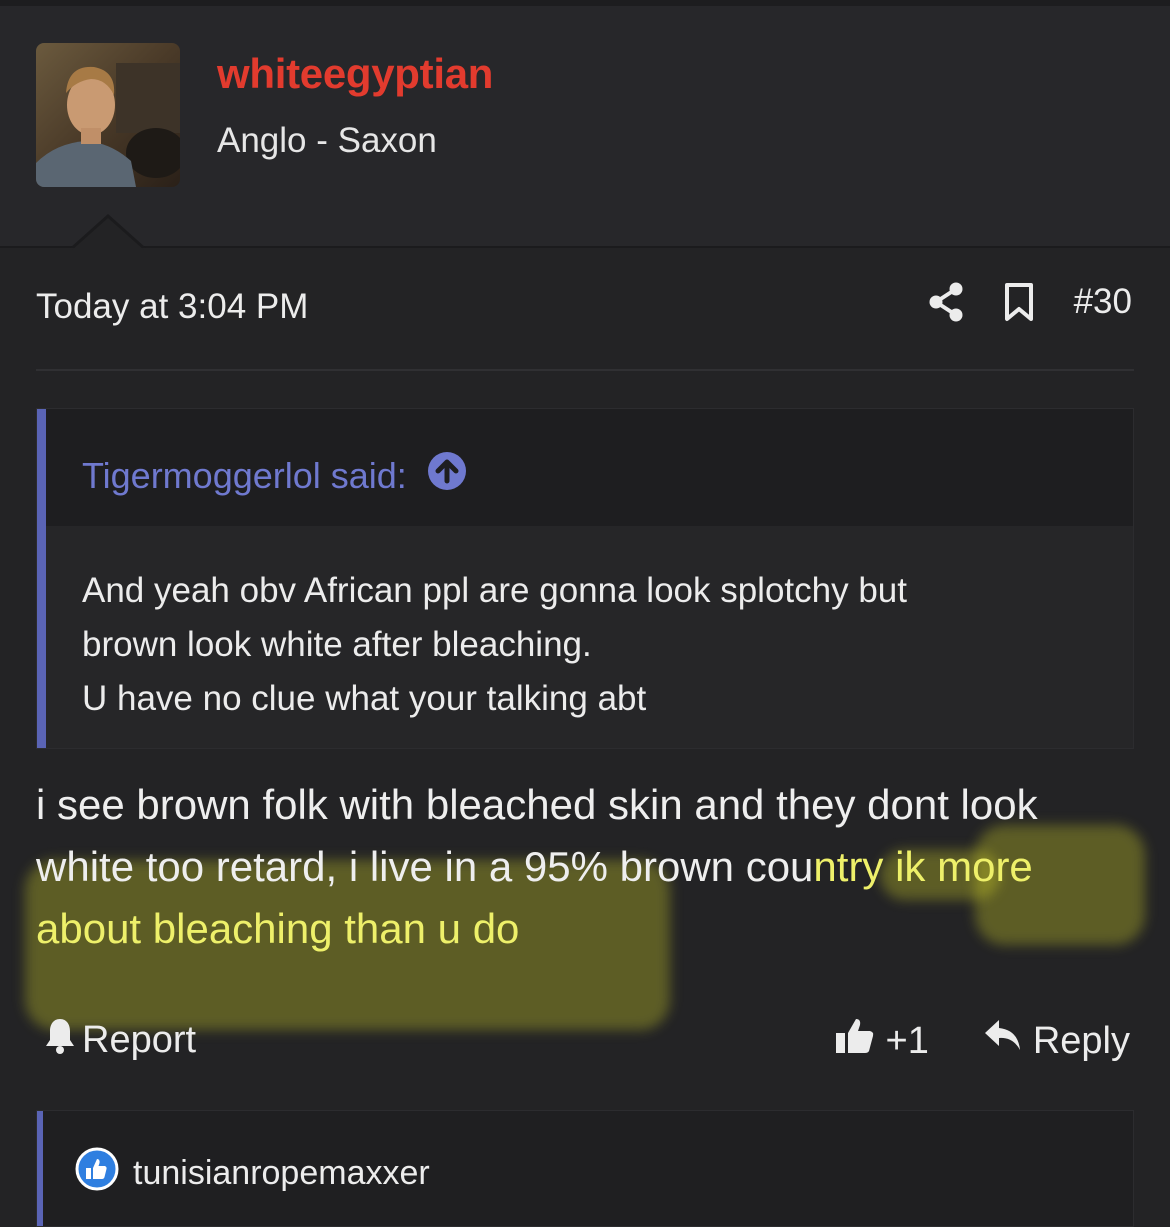 The height and width of the screenshot is (1227, 1170). I want to click on reactions-bar: tunisianropemaxxer, so click(585, 1168).